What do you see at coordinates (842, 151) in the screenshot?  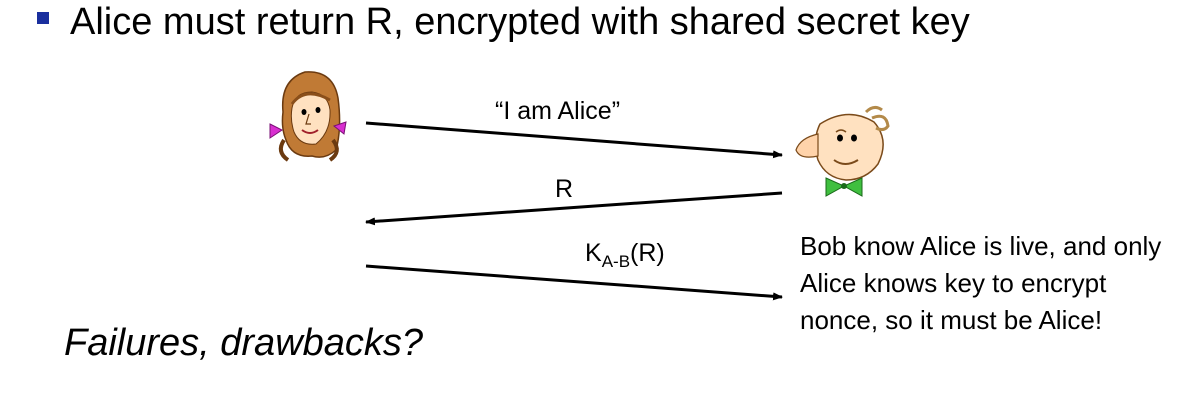 I see `bob-icon` at bounding box center [842, 151].